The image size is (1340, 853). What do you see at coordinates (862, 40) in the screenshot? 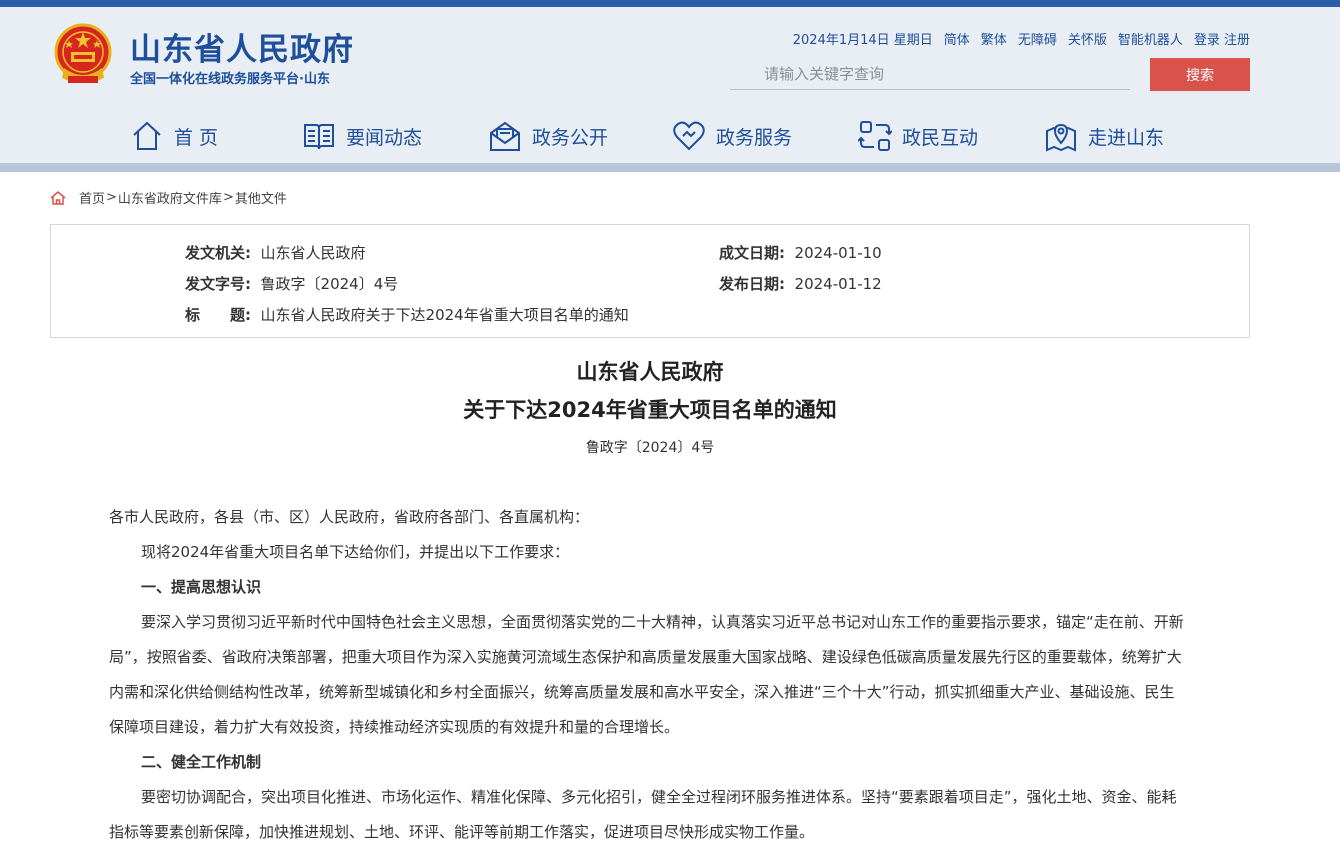
I see `current-date: 2024年1月14日 星期日` at bounding box center [862, 40].